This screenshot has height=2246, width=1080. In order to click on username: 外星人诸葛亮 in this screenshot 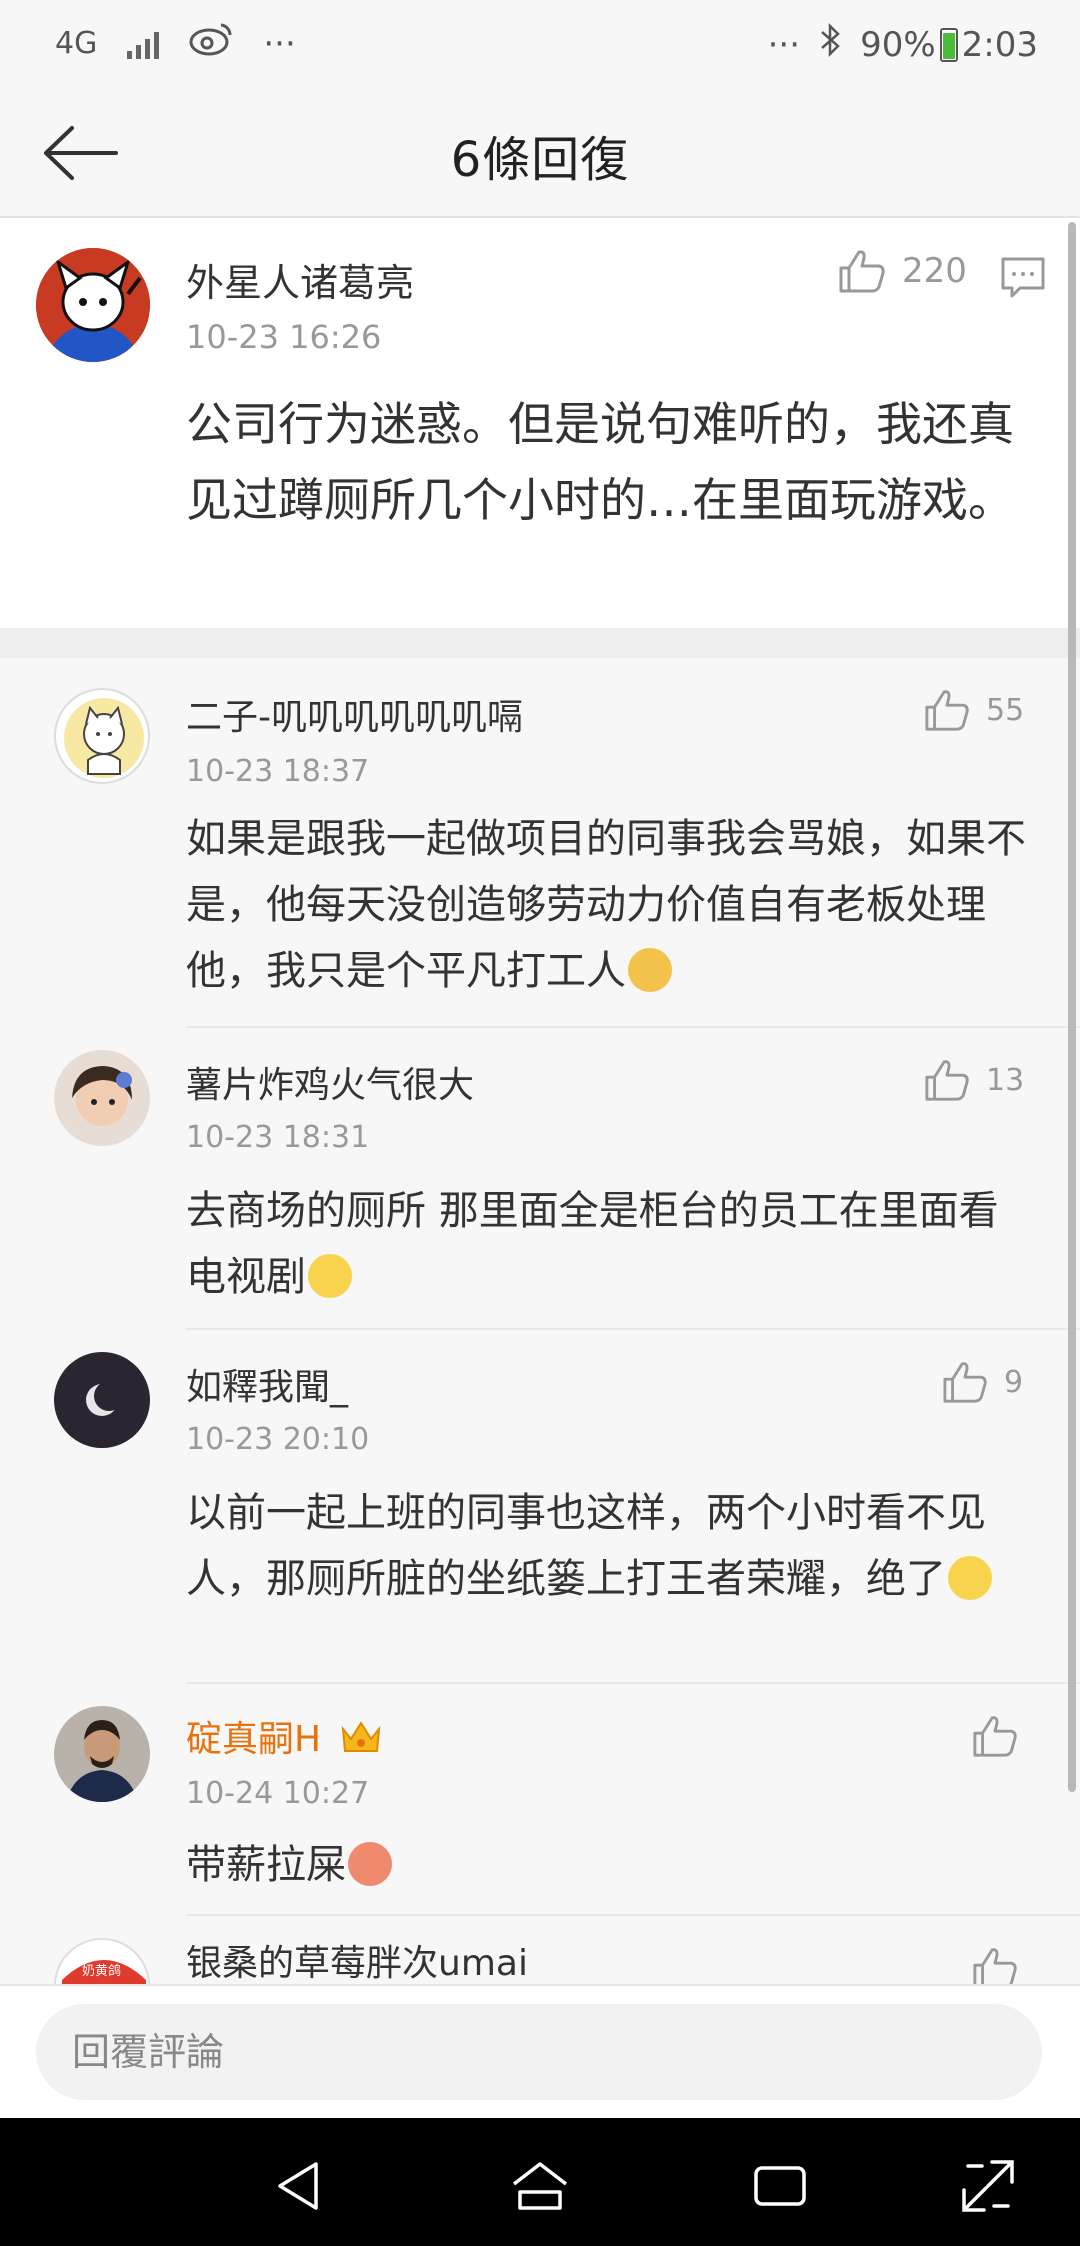, I will do `click(300, 279)`.